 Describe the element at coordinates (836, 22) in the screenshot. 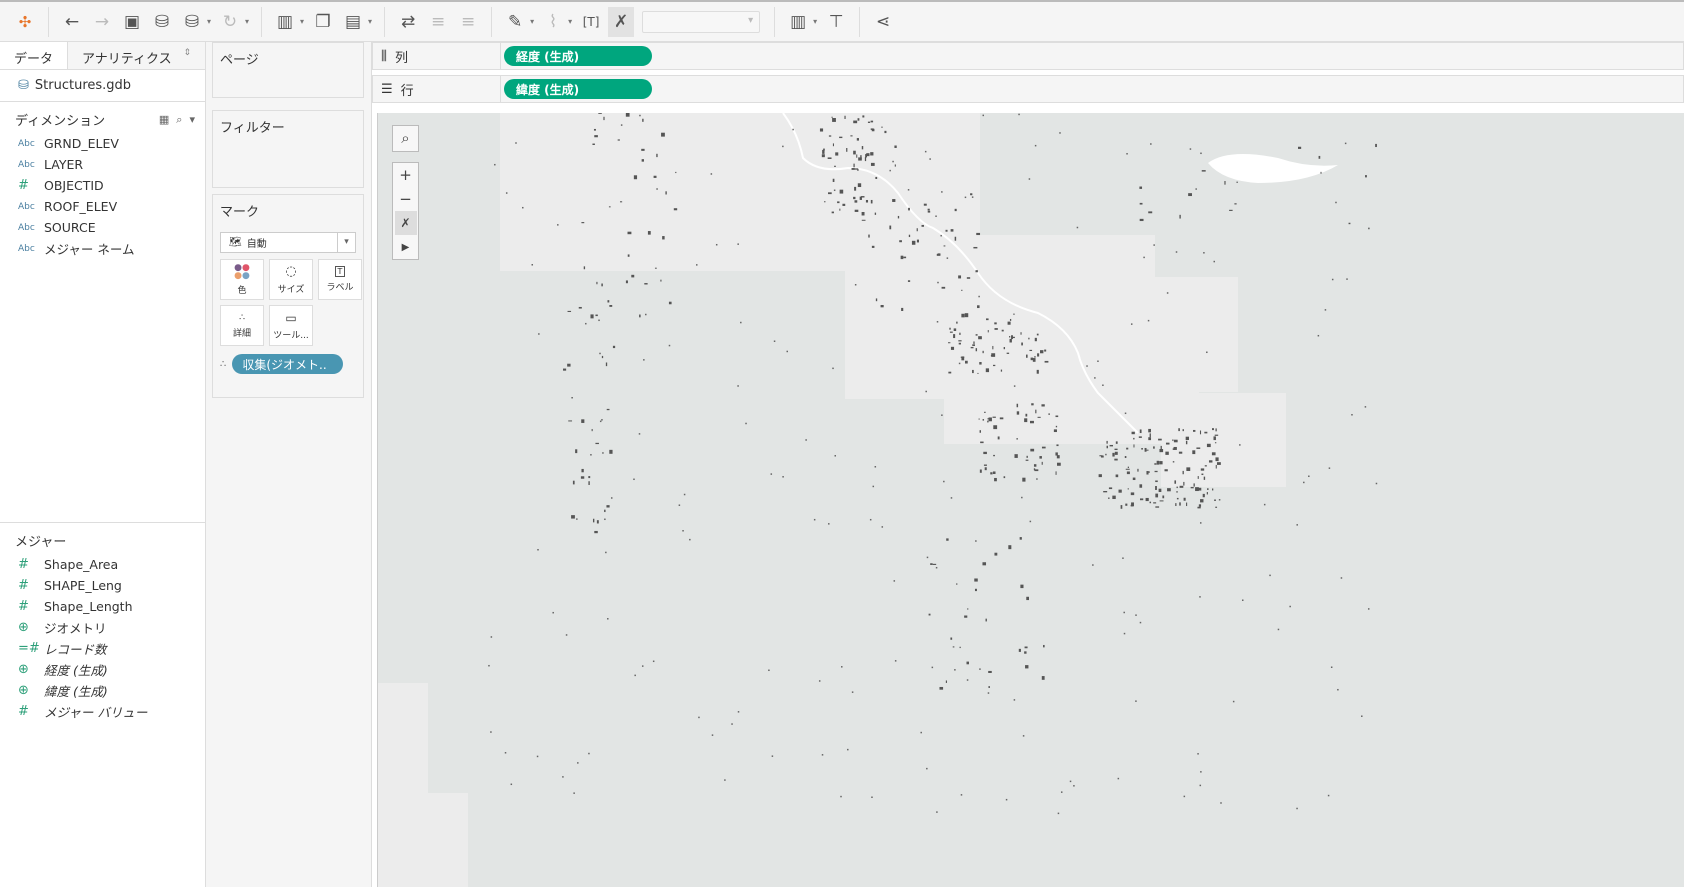

I see `presentation-icon: ⊤` at that location.